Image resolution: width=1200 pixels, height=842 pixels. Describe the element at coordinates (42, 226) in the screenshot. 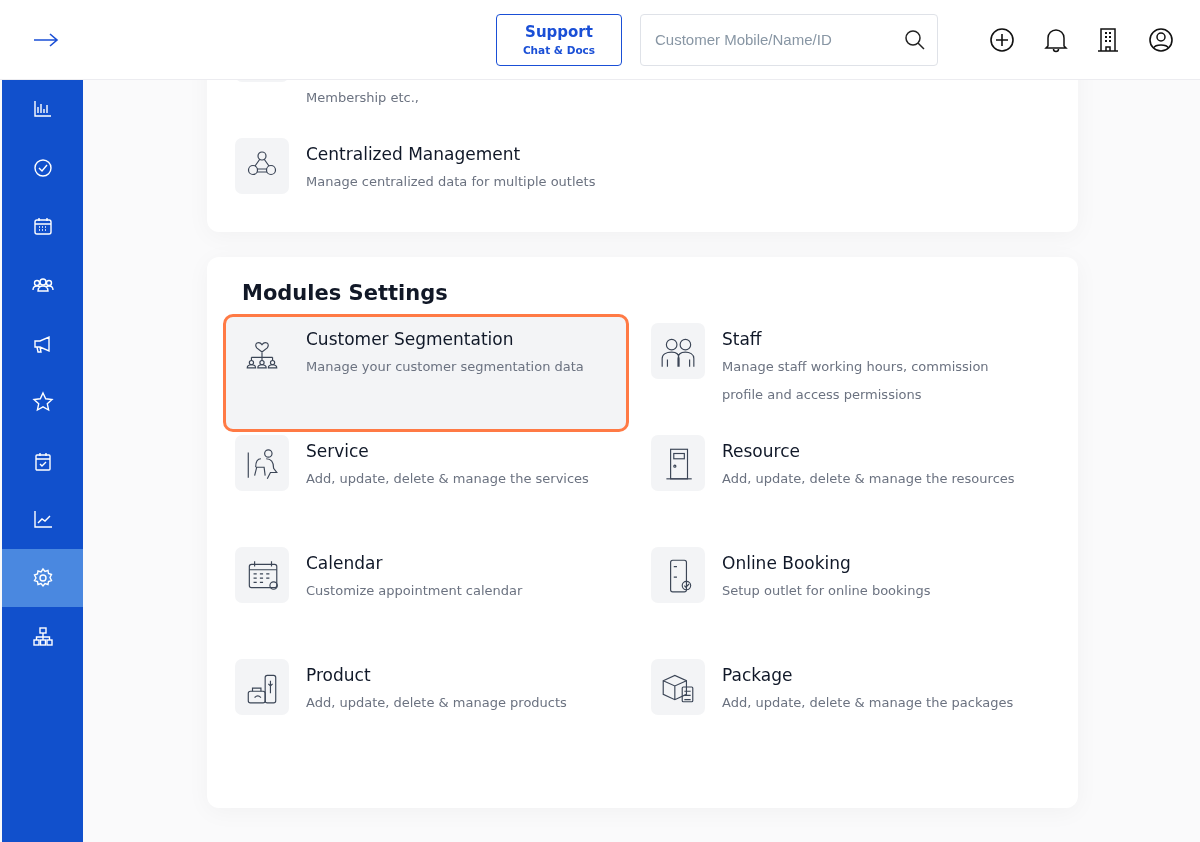

I see `calendar-icon` at that location.